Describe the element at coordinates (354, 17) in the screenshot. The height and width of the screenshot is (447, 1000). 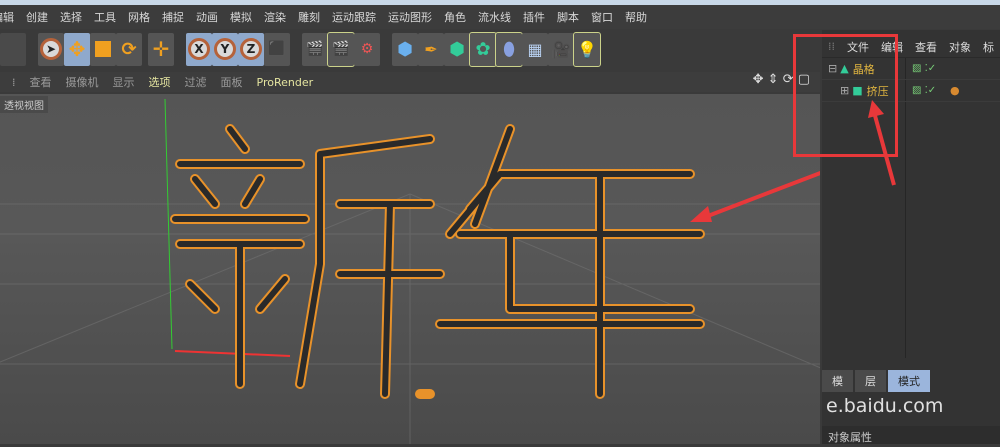
I see `menu-motion-tracker: 运动跟踪` at that location.